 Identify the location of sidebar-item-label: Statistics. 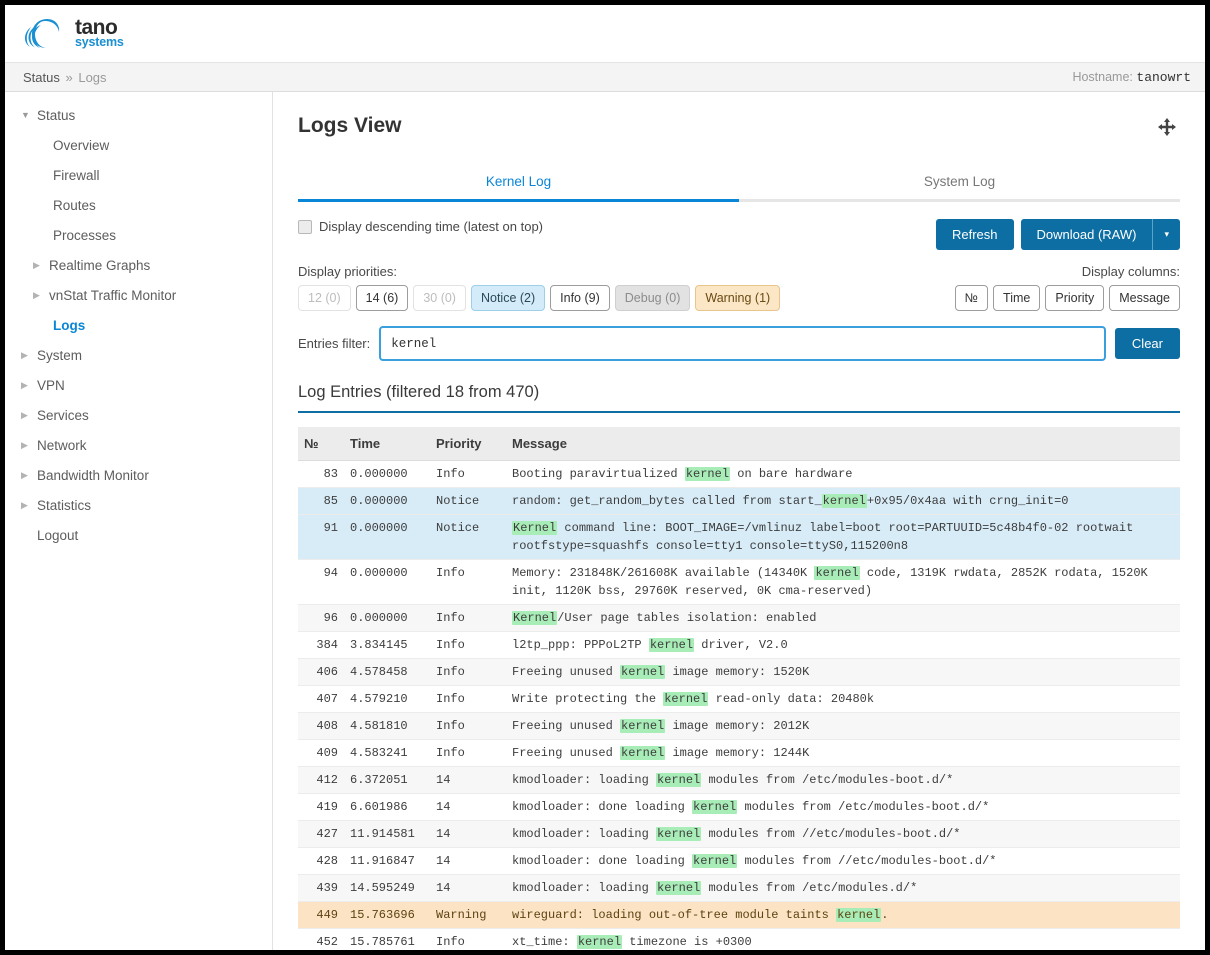
(64, 505).